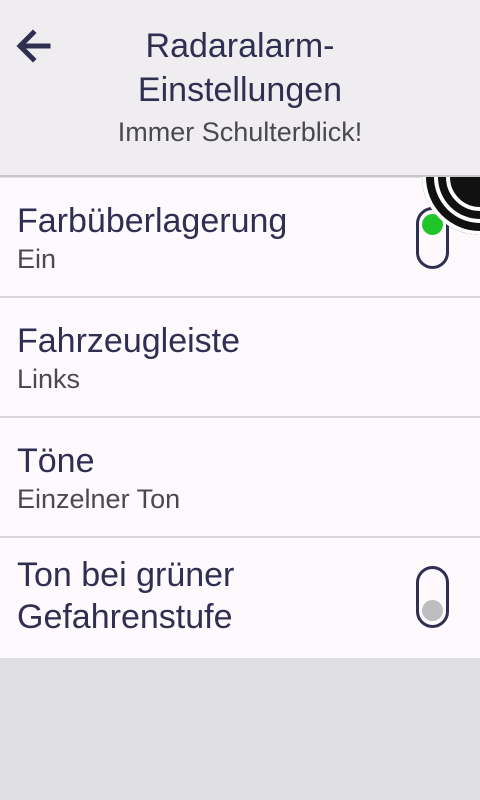 The width and height of the screenshot is (480, 800). Describe the element at coordinates (56, 461) in the screenshot. I see `setting-title: Töne` at that location.